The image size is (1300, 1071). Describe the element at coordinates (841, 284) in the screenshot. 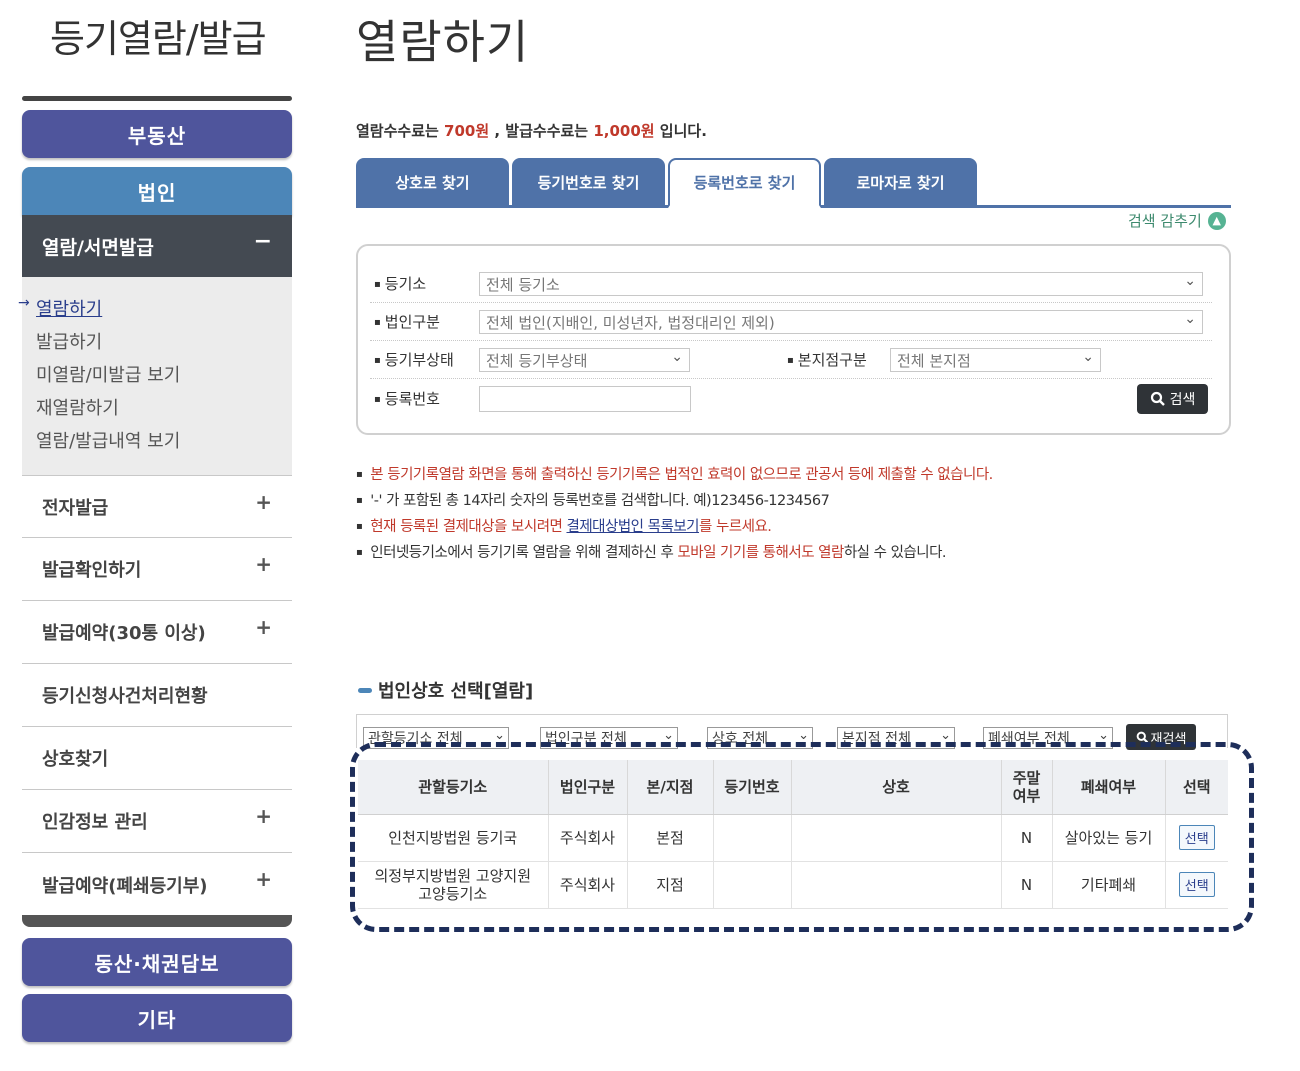

I see `registry-select: 전체 등기소 ⌄` at that location.